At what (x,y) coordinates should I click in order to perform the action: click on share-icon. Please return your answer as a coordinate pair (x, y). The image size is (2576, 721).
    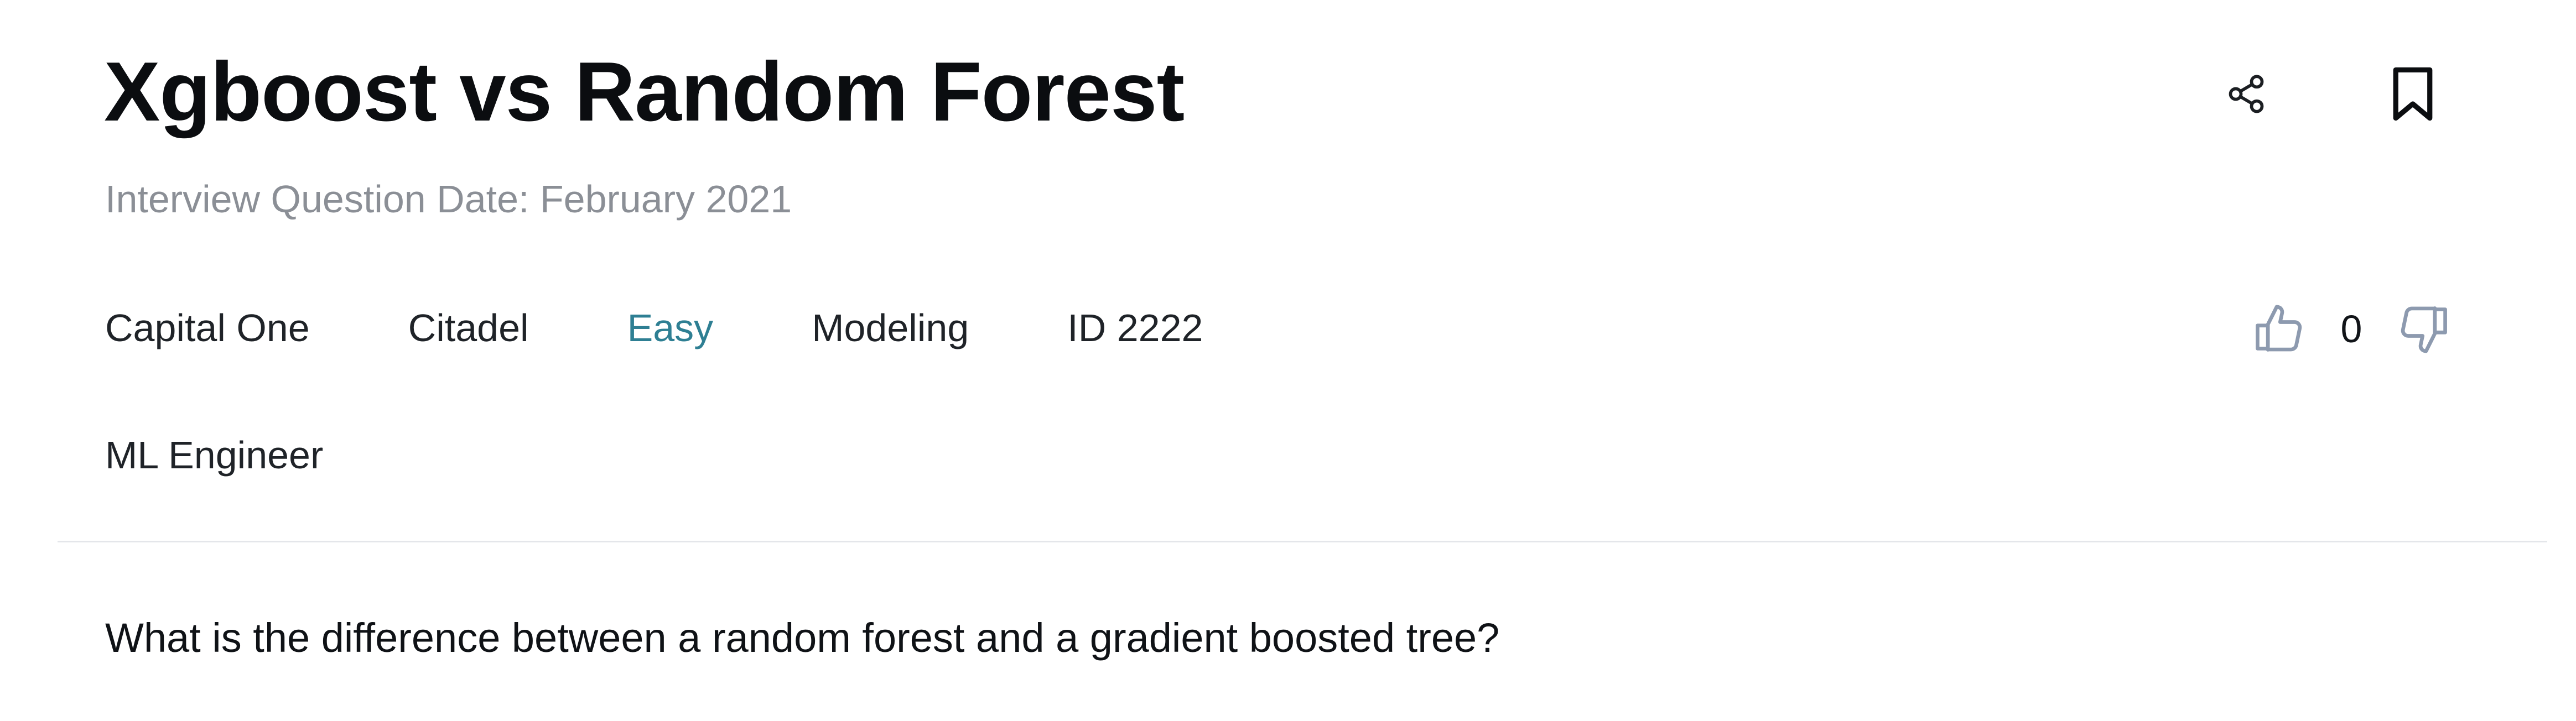
    Looking at the image, I should click on (2246, 94).